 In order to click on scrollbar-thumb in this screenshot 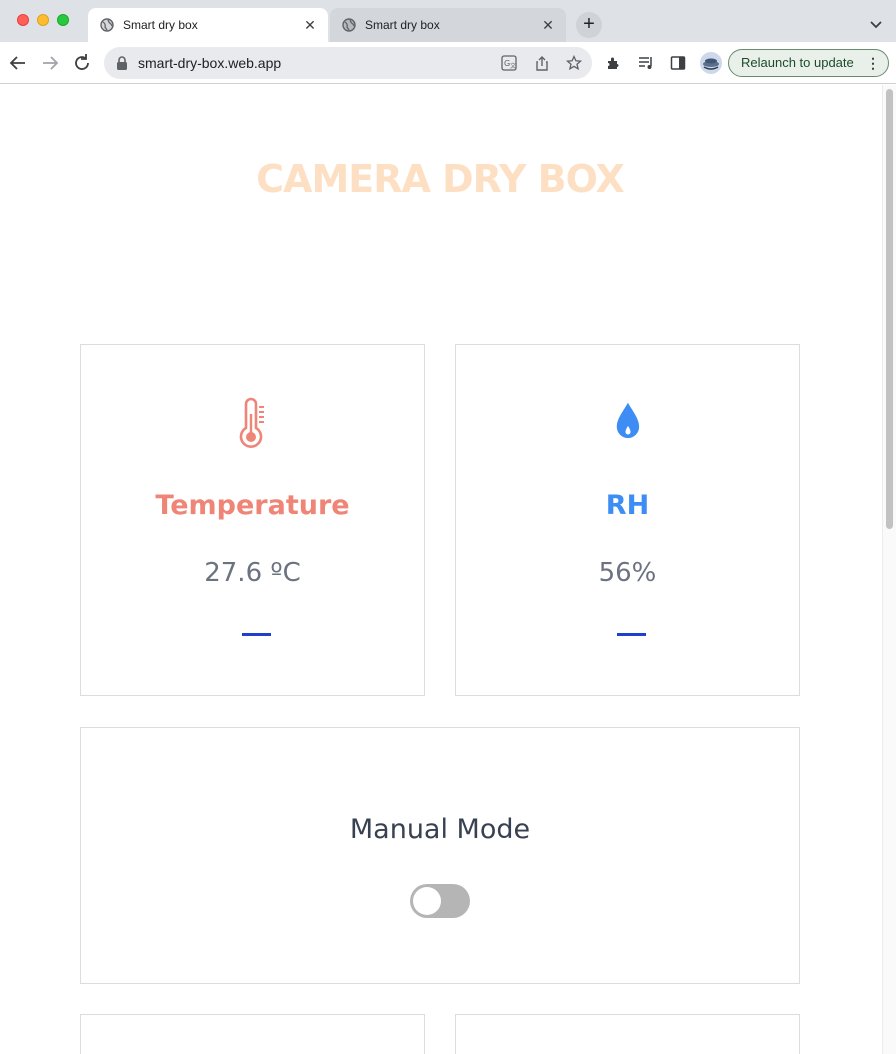, I will do `click(889, 309)`.